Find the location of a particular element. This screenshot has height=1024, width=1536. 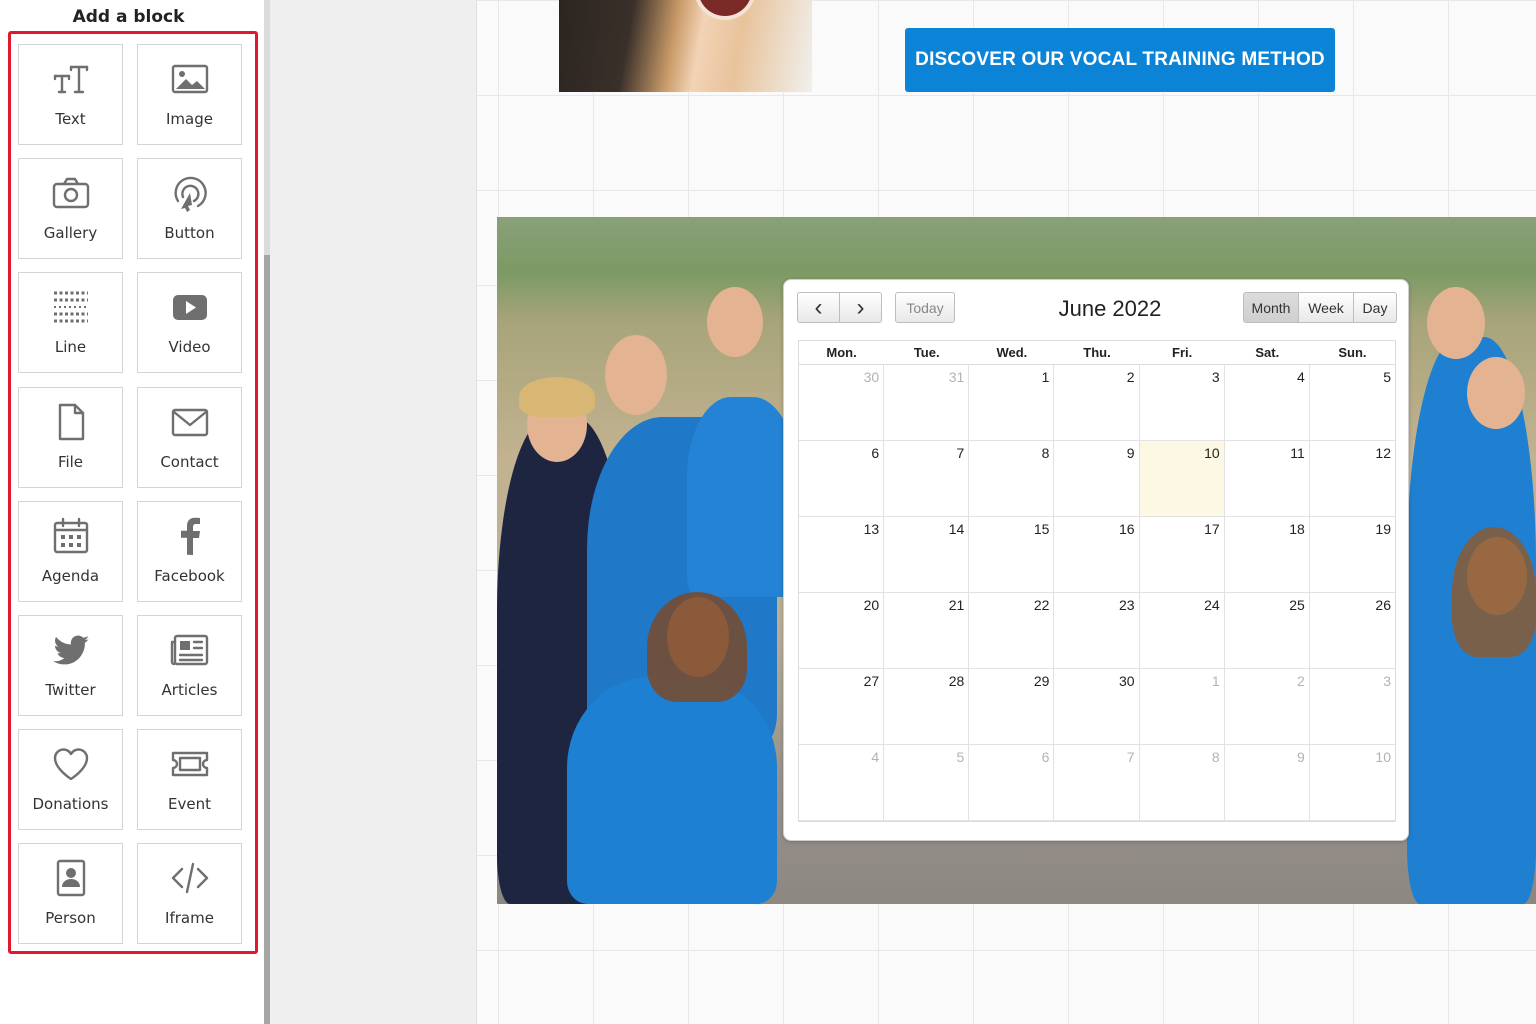

block-twitter-button: Twitter is located at coordinates (70, 665).